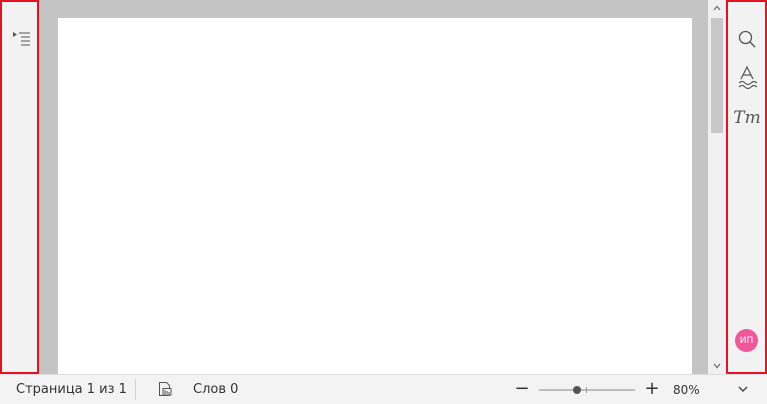 This screenshot has width=767, height=404. I want to click on left-sidebar, so click(19, 187).